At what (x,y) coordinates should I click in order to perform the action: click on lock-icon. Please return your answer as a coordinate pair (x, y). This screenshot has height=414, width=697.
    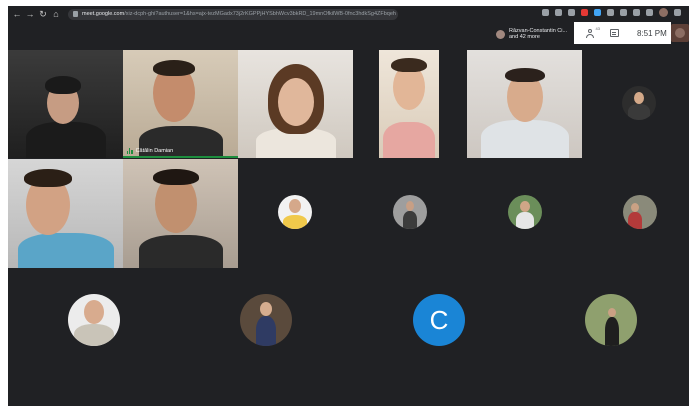
    Looking at the image, I should click on (75, 14).